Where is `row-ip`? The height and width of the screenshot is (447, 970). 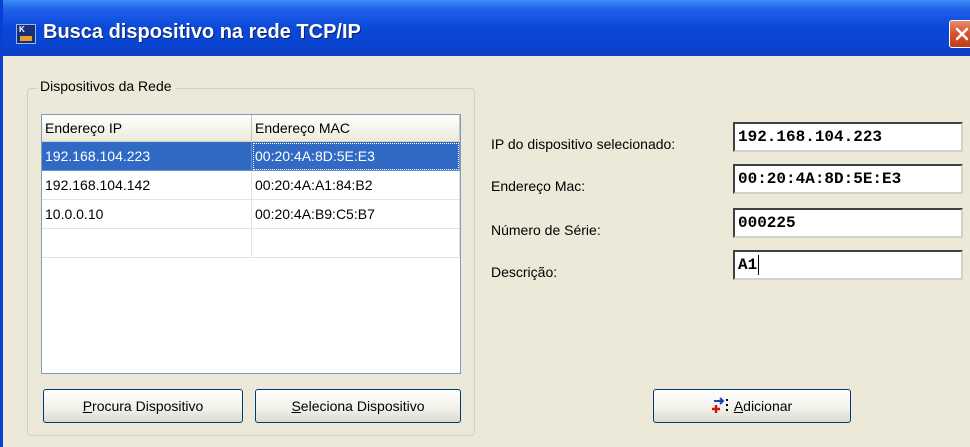 row-ip is located at coordinates (147, 243).